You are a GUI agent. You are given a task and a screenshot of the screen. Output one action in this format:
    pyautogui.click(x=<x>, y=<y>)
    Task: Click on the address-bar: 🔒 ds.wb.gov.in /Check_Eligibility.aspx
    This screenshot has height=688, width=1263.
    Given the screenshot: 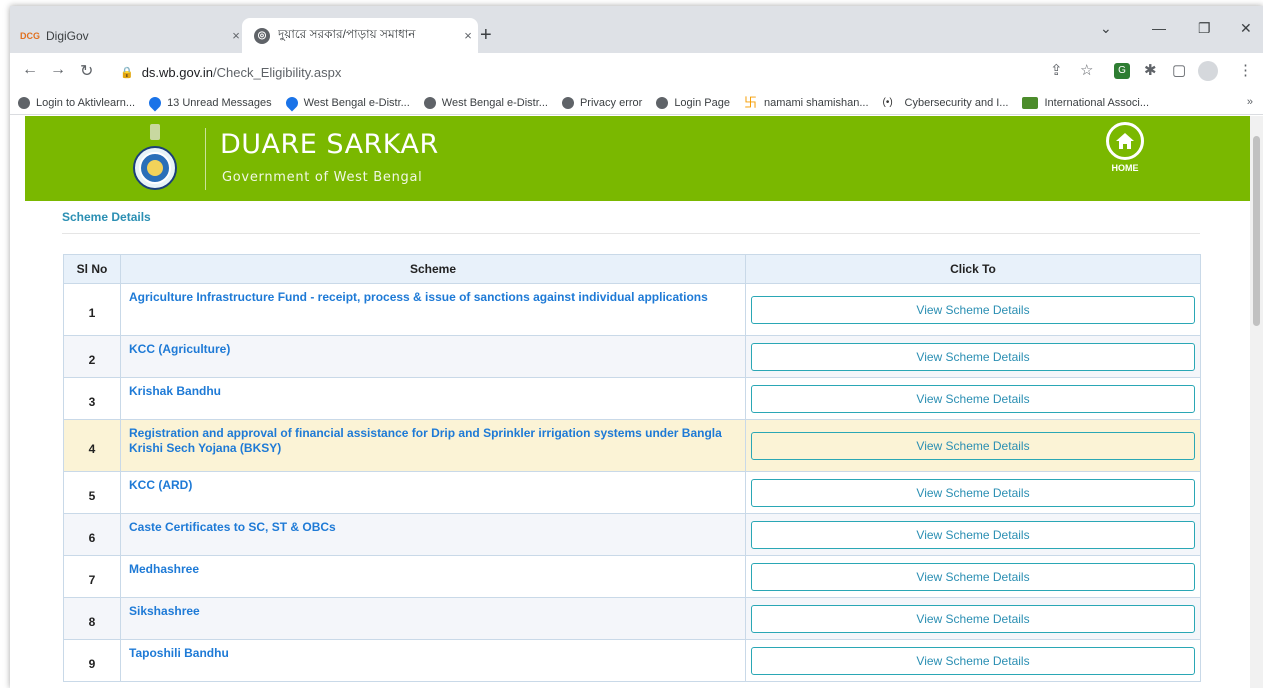 What is the action you would take?
    pyautogui.click(x=570, y=72)
    